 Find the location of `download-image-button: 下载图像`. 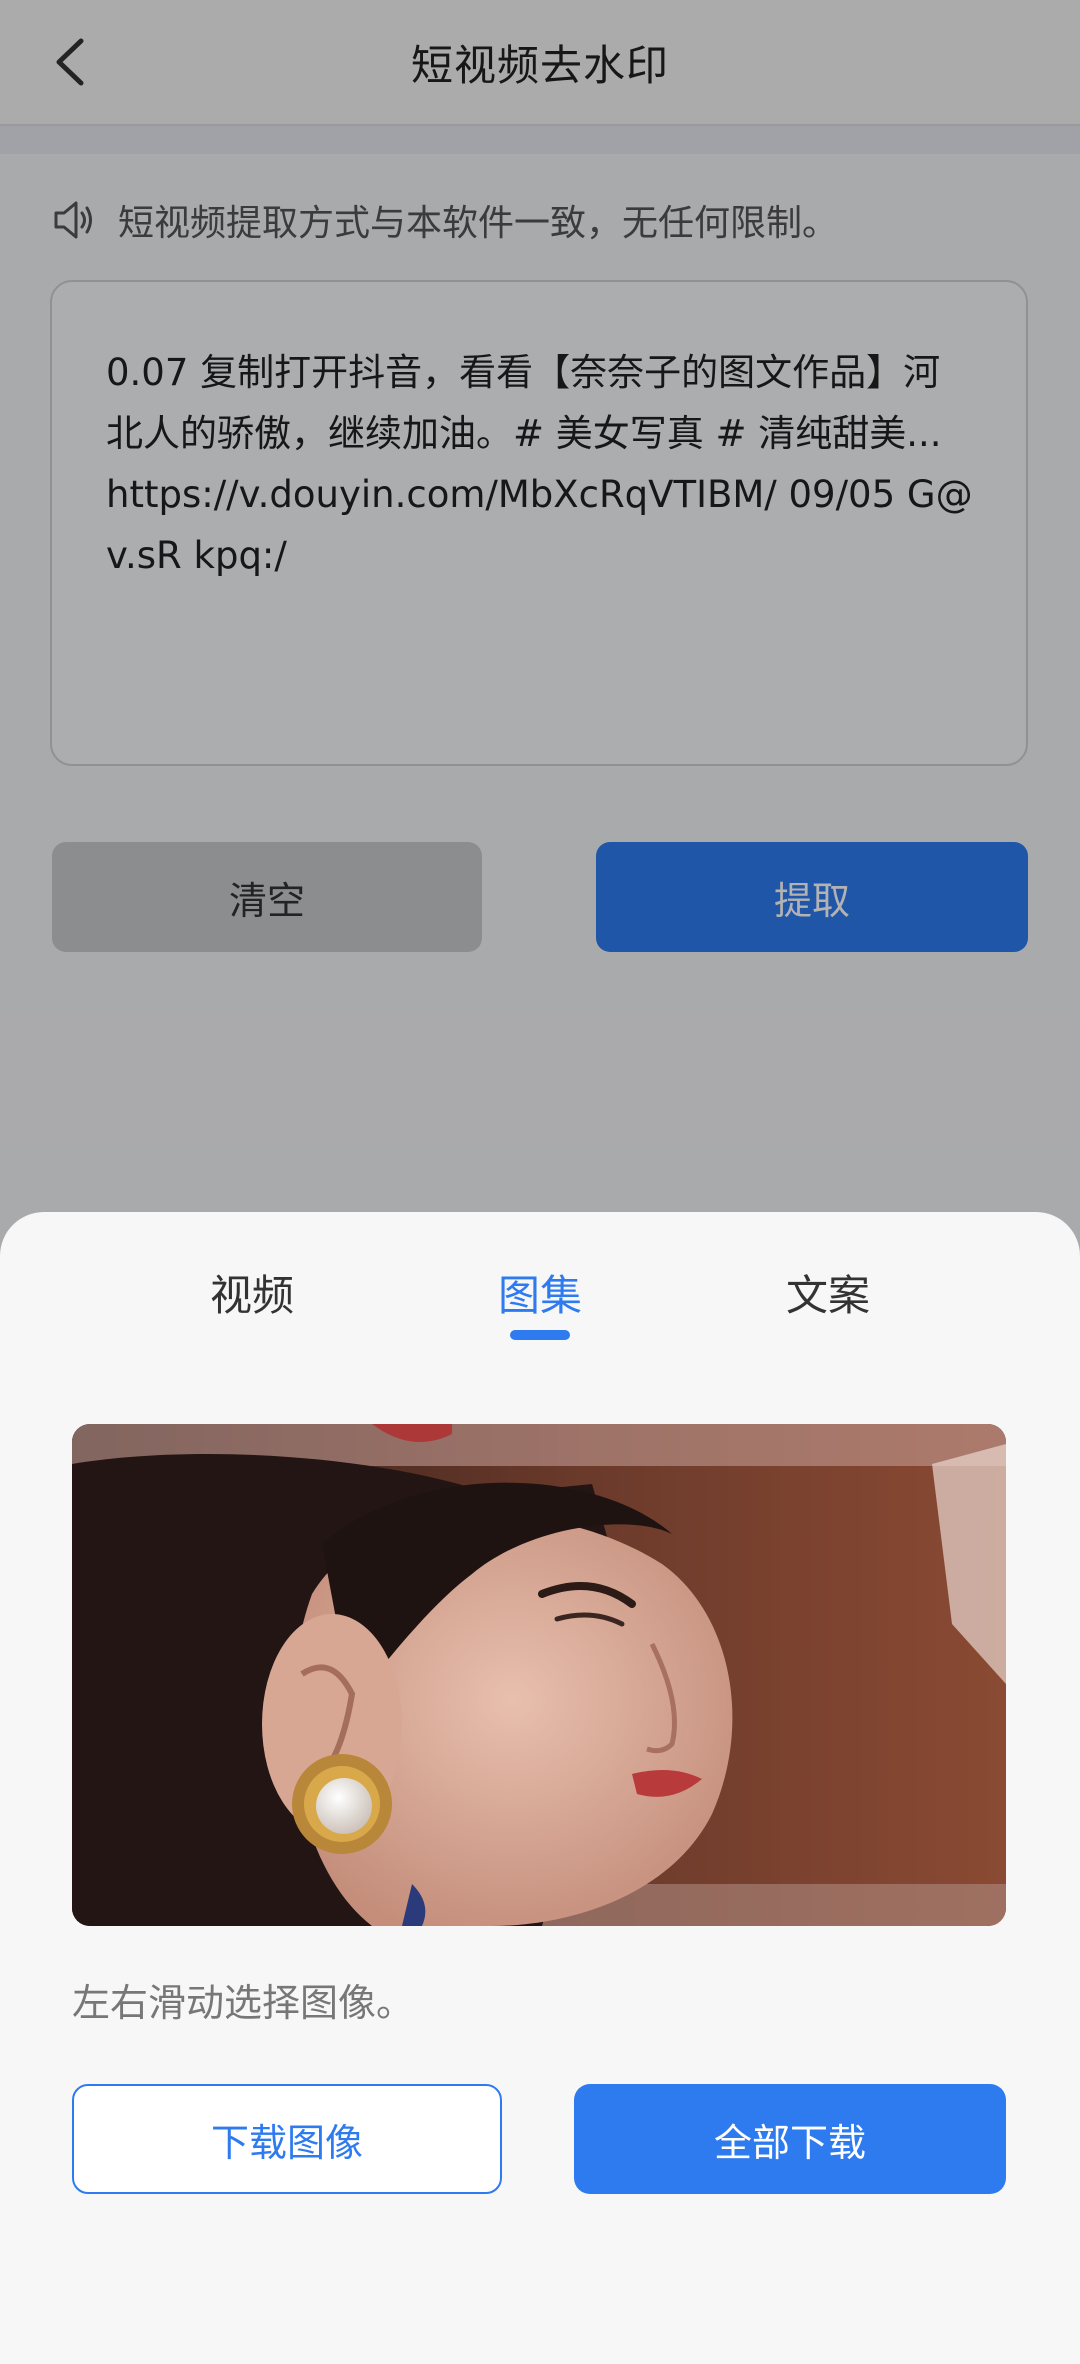

download-image-button: 下载图像 is located at coordinates (287, 2139).